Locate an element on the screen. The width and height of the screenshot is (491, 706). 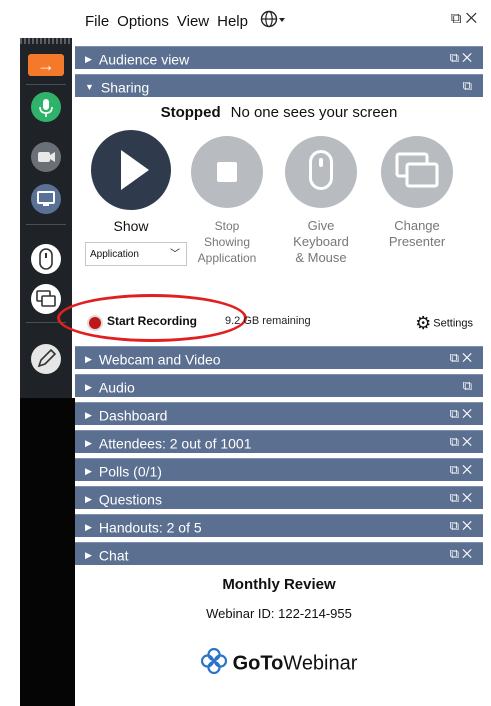
share-type-select: Application ﹀ is located at coordinates (136, 254).